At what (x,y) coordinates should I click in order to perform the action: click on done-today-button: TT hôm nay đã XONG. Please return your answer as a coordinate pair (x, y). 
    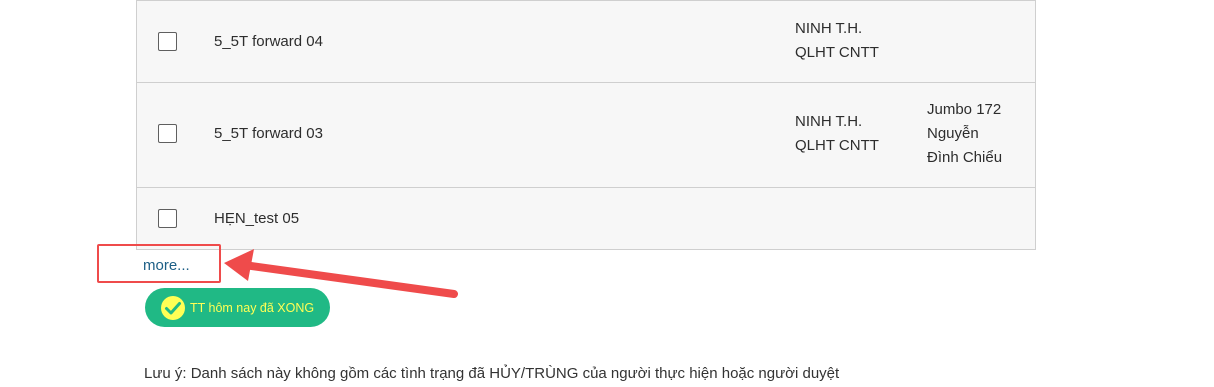
    Looking at the image, I should click on (237, 307).